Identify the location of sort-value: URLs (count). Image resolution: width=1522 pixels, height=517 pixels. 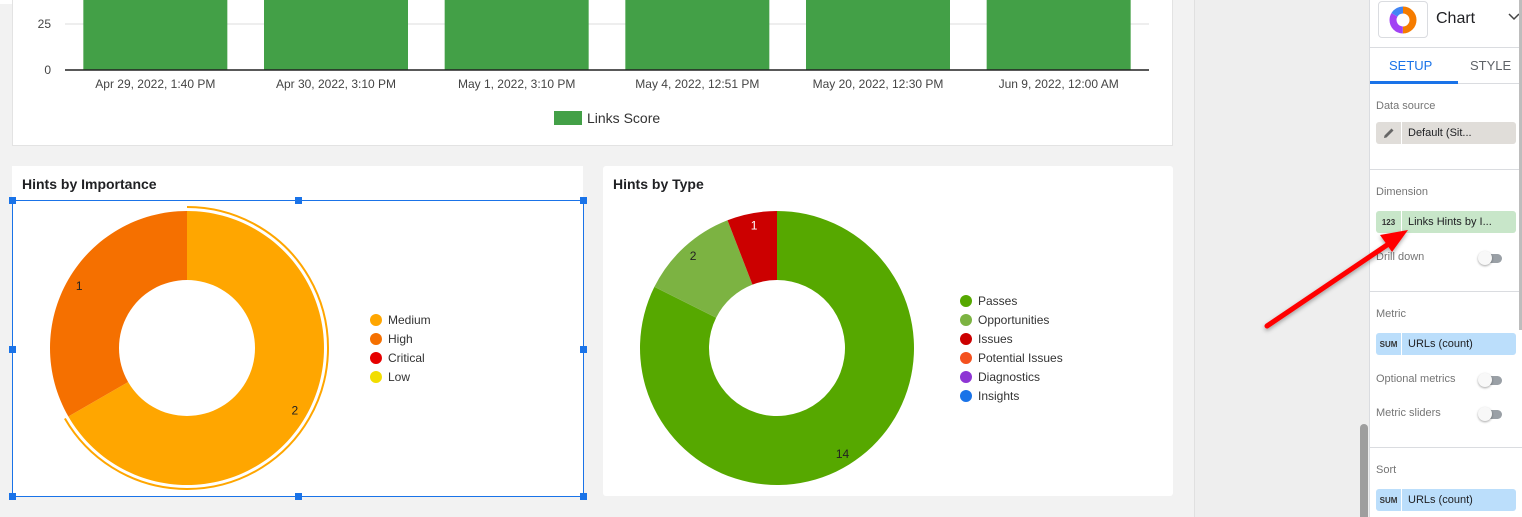
(1440, 500).